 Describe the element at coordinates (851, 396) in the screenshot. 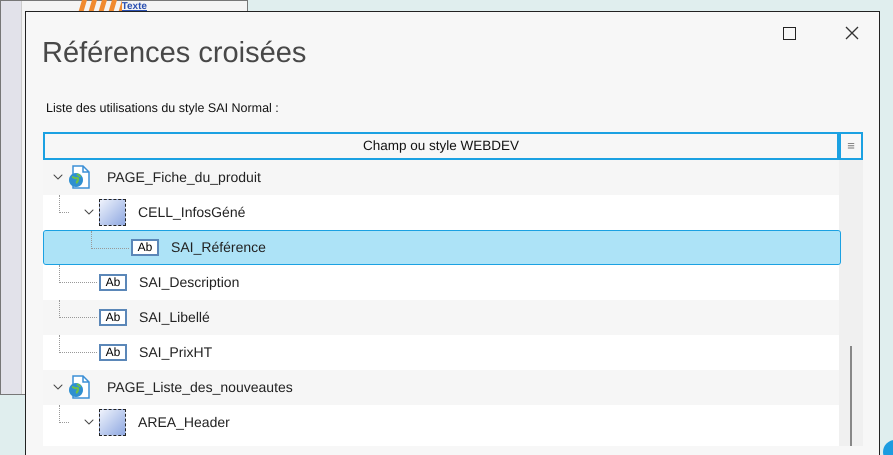

I see `scrollbar-thumb` at that location.